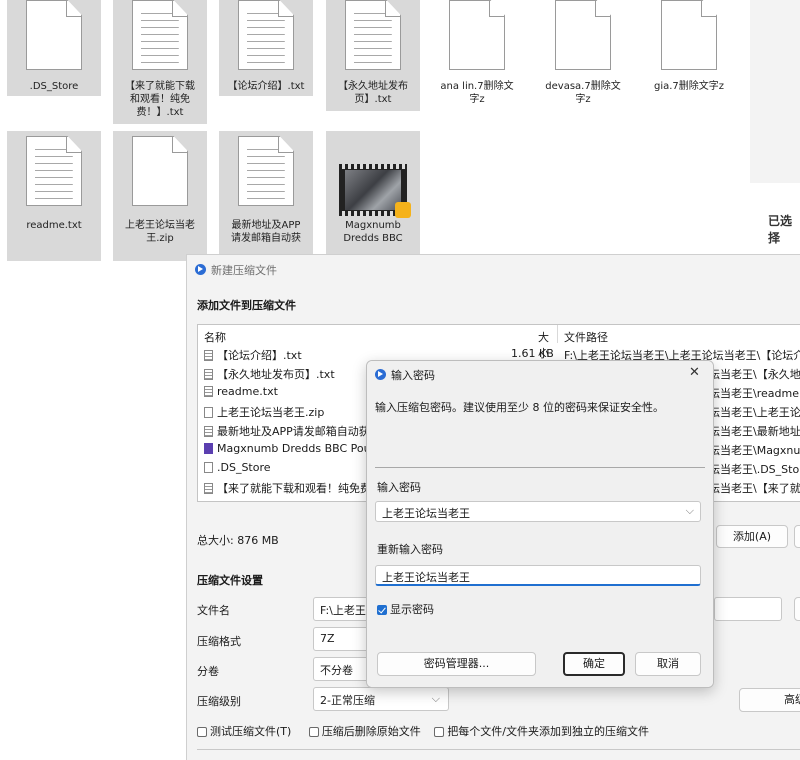  I want to click on advanced-button: 高级, so click(769, 700).